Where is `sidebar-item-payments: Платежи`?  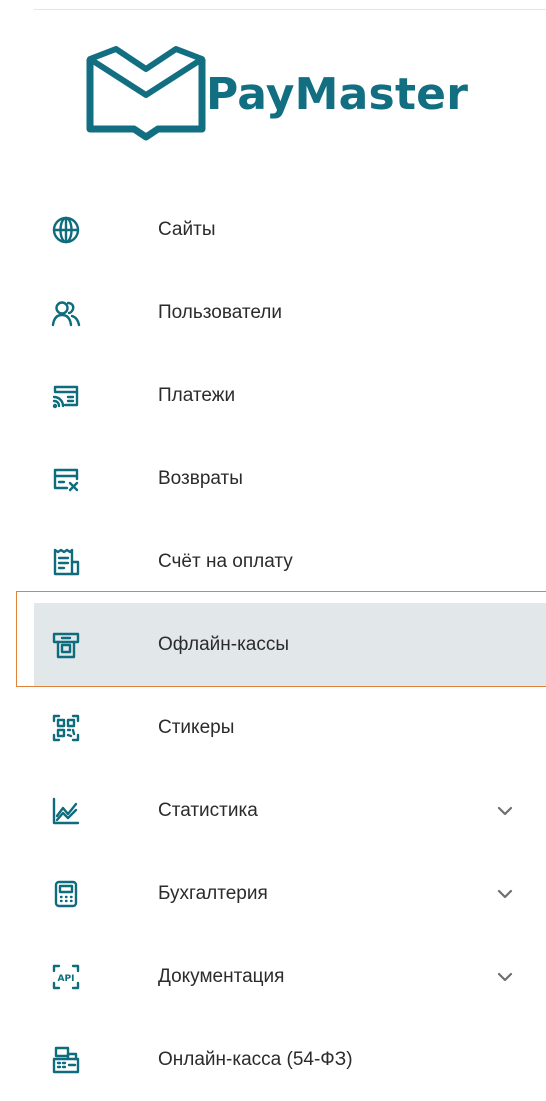 sidebar-item-payments: Платежи is located at coordinates (290, 395).